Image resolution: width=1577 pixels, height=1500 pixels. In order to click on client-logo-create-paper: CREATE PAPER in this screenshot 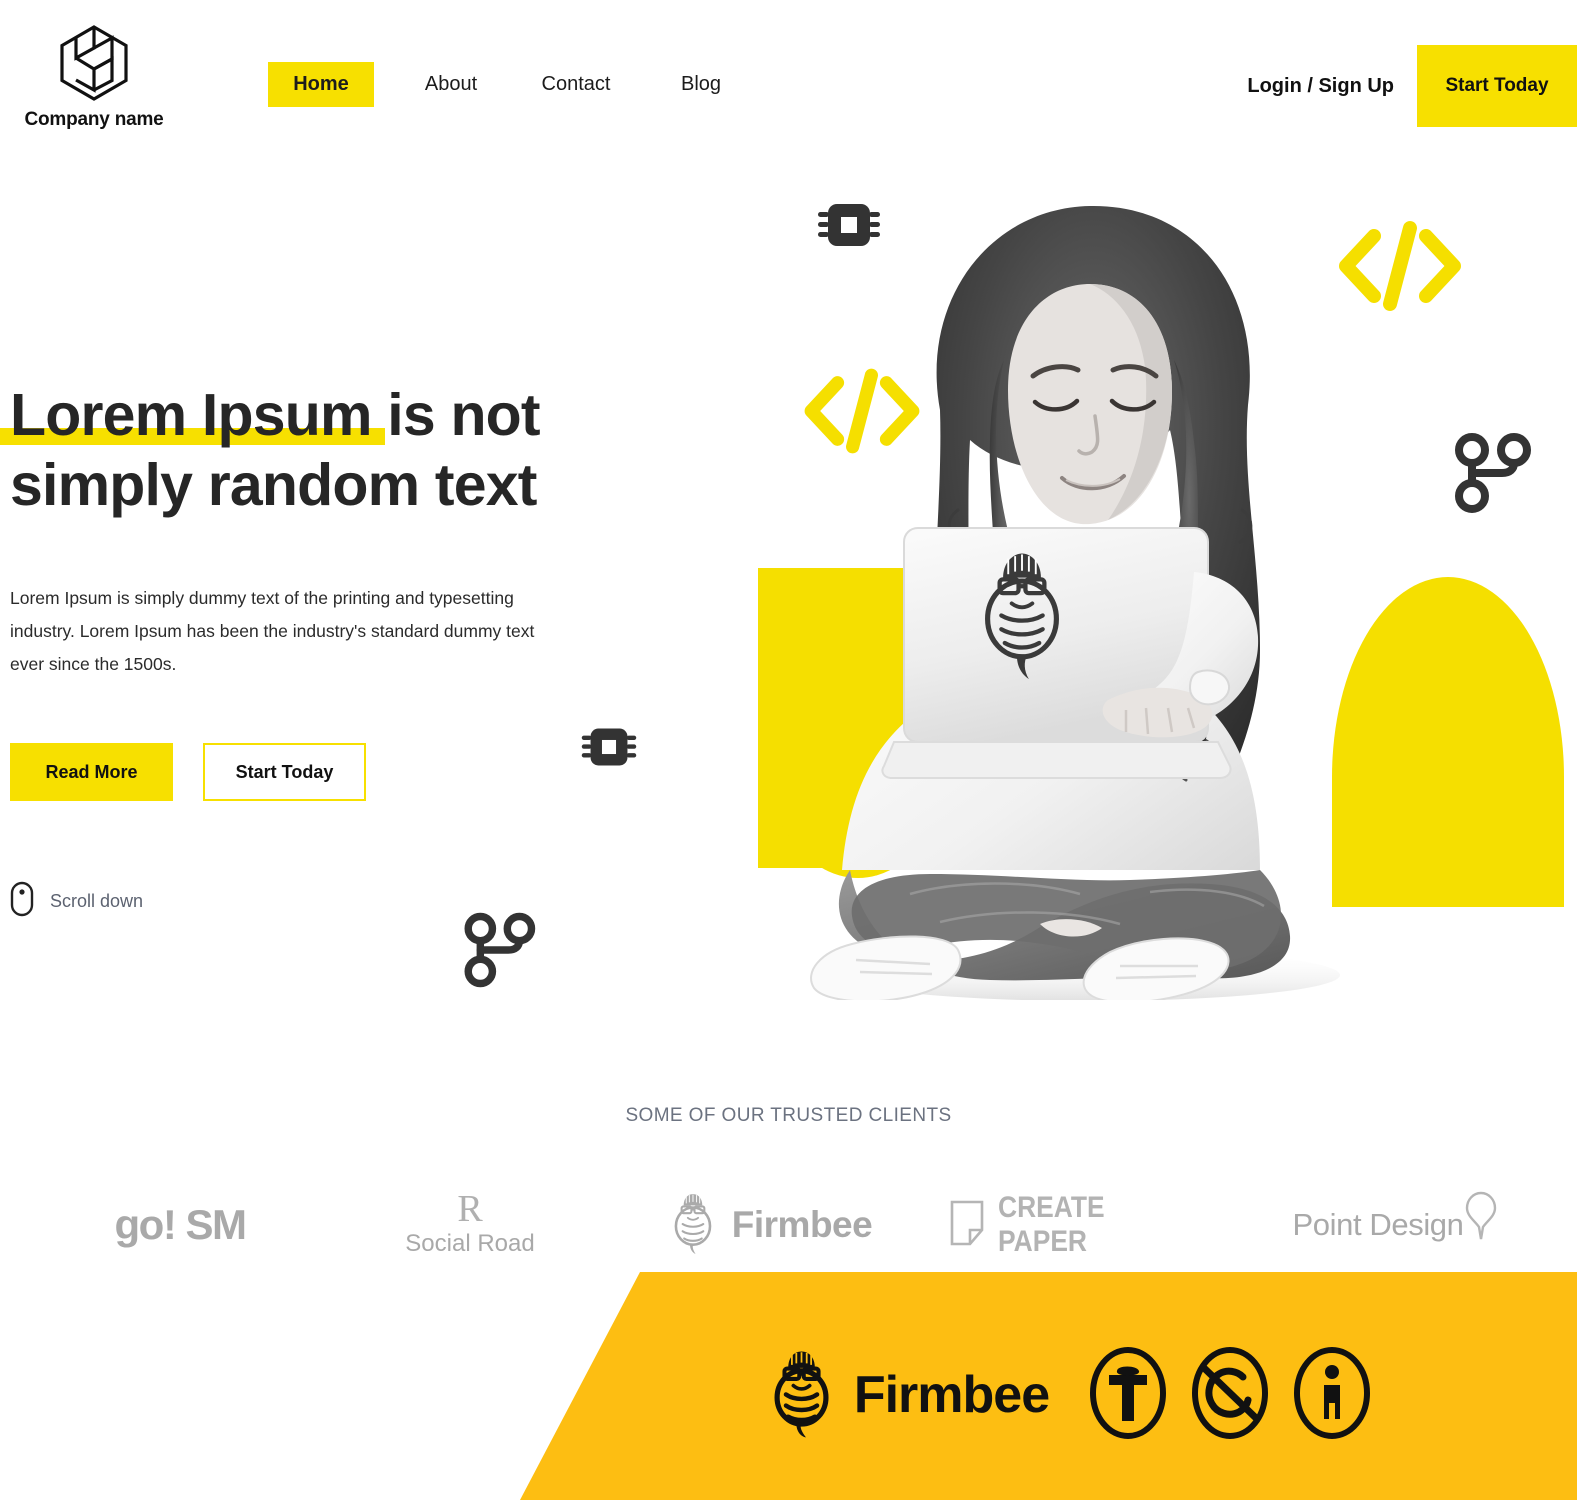, I will do `click(1080, 1225)`.